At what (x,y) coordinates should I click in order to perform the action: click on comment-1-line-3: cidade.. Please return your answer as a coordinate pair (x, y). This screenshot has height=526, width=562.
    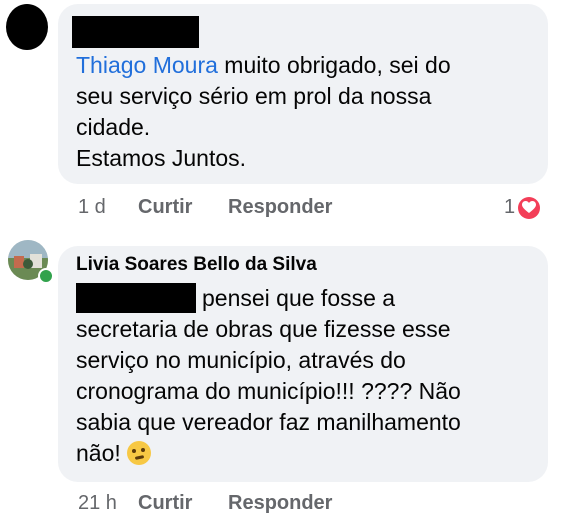
    Looking at the image, I should click on (113, 127).